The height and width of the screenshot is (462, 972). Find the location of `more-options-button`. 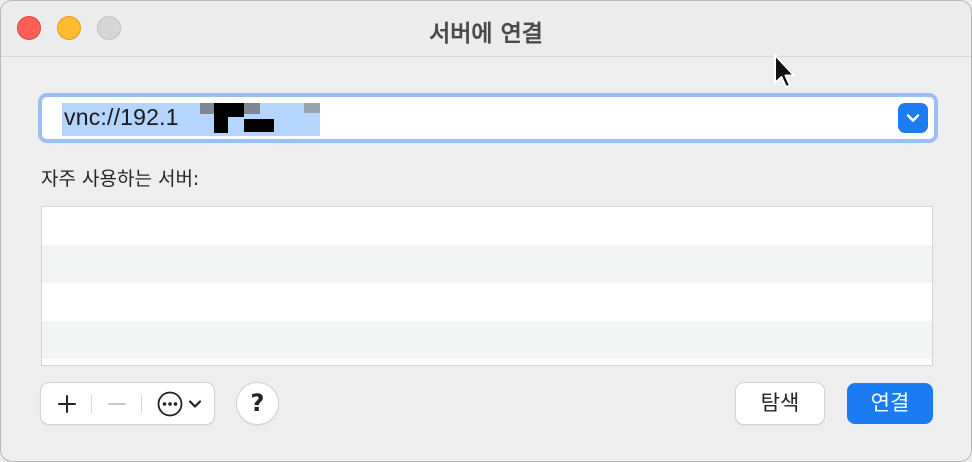

more-options-button is located at coordinates (179, 403).